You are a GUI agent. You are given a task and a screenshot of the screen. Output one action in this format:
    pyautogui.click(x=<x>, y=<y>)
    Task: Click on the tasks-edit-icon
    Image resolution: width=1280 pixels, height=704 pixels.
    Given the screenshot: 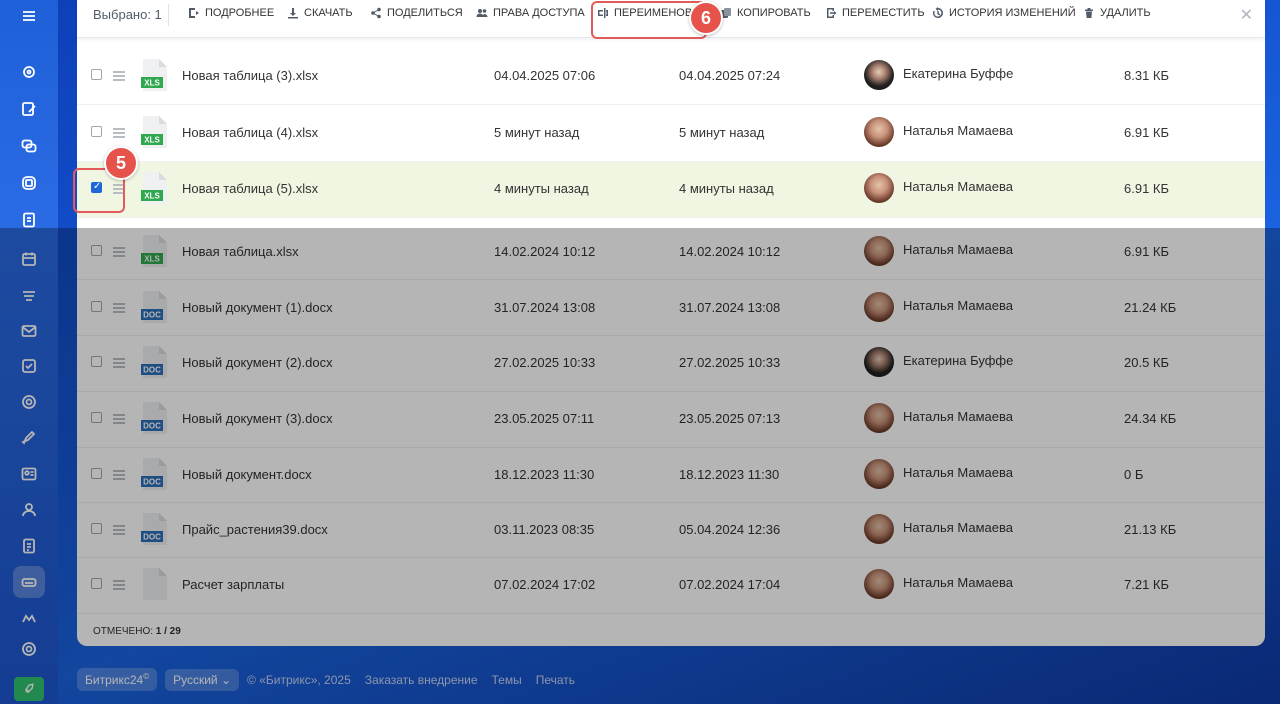 What is the action you would take?
    pyautogui.click(x=29, y=109)
    